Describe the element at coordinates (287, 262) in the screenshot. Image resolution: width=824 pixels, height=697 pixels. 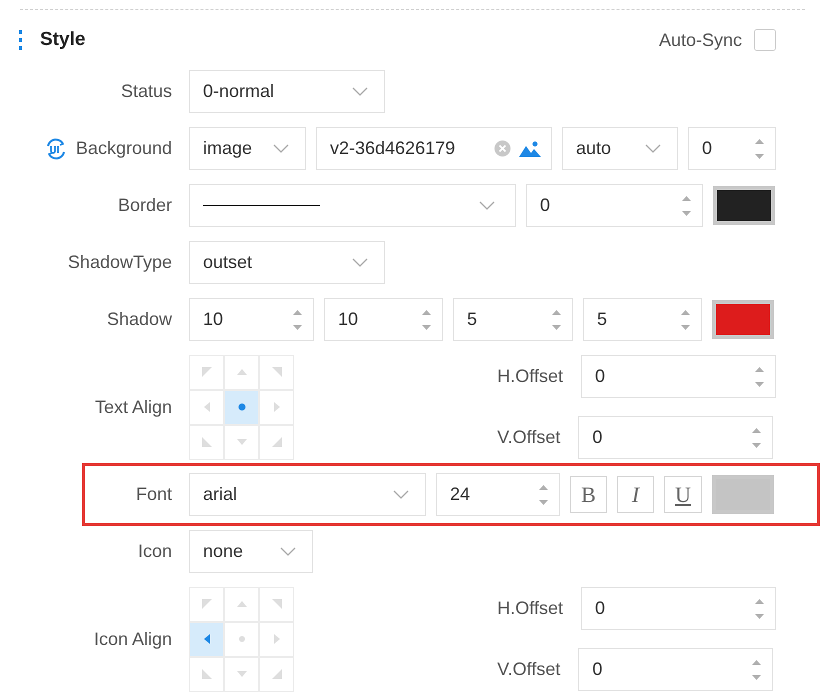
I see `dropdown: outset` at that location.